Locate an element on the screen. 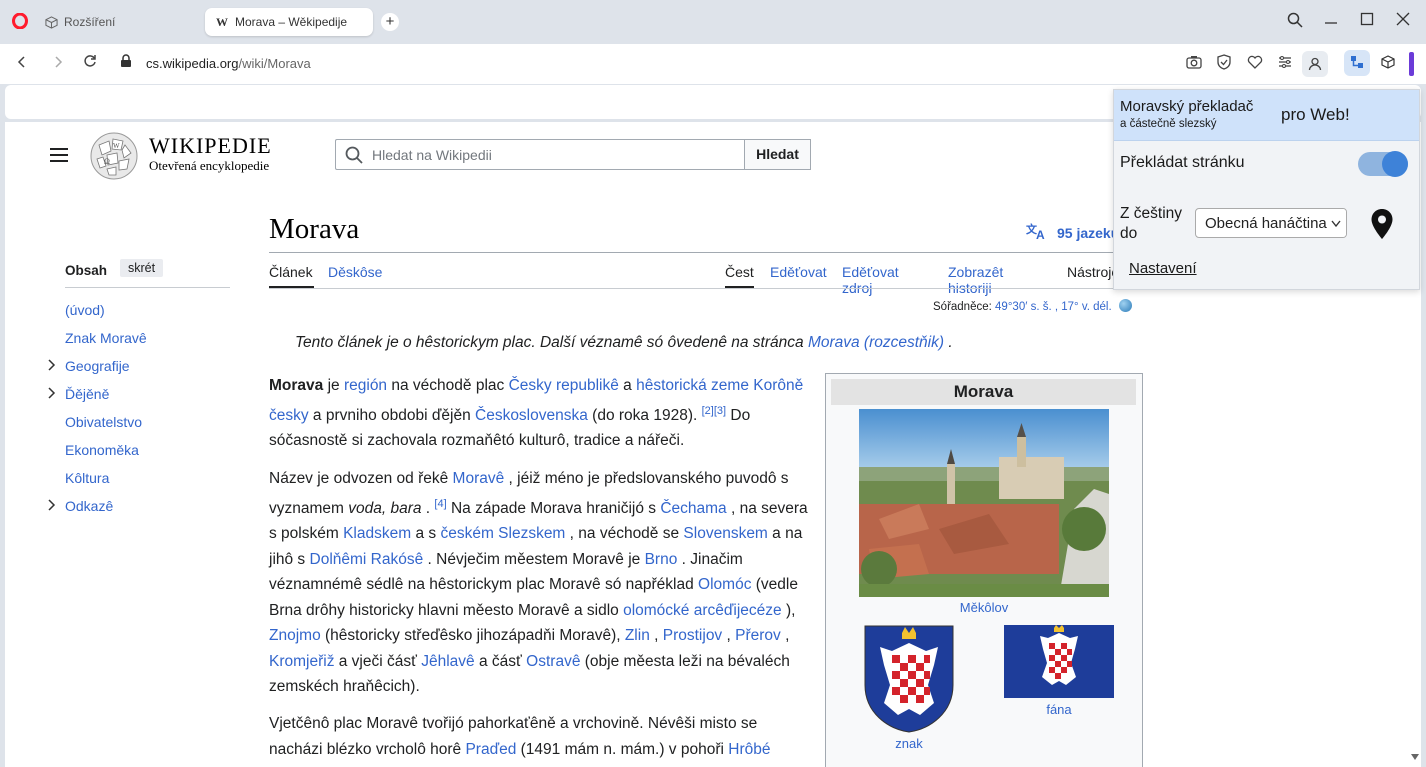  hatnote-link: Morava (rozcestňik) is located at coordinates (876, 342).